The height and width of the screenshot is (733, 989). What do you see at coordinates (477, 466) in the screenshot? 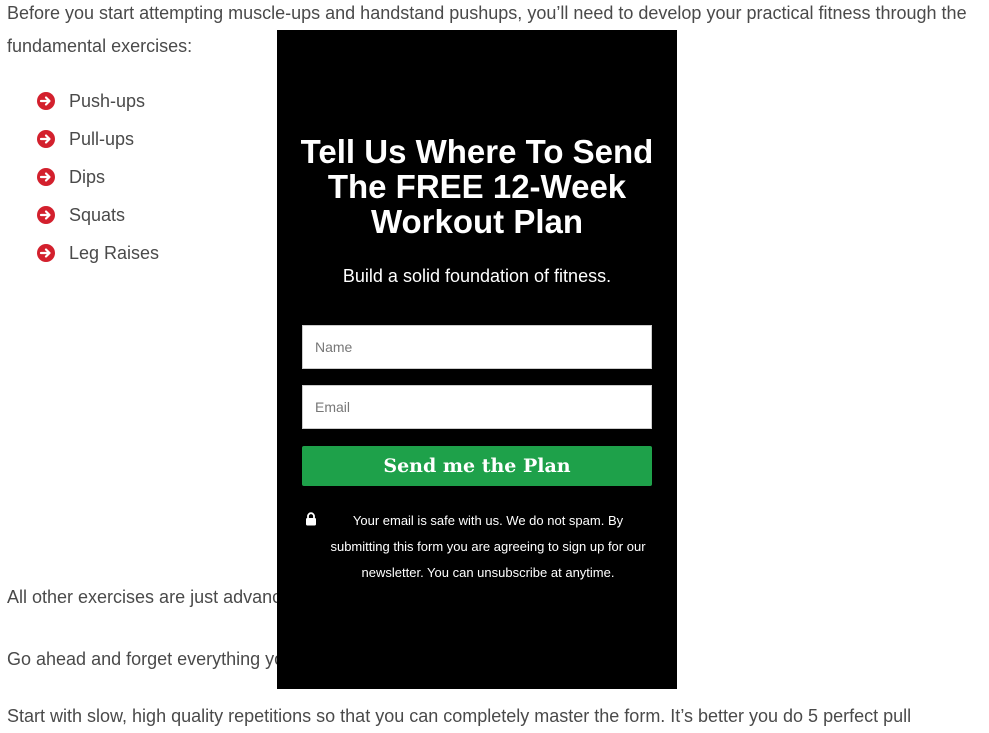
I see `send-plan-button: Send me the Plan` at bounding box center [477, 466].